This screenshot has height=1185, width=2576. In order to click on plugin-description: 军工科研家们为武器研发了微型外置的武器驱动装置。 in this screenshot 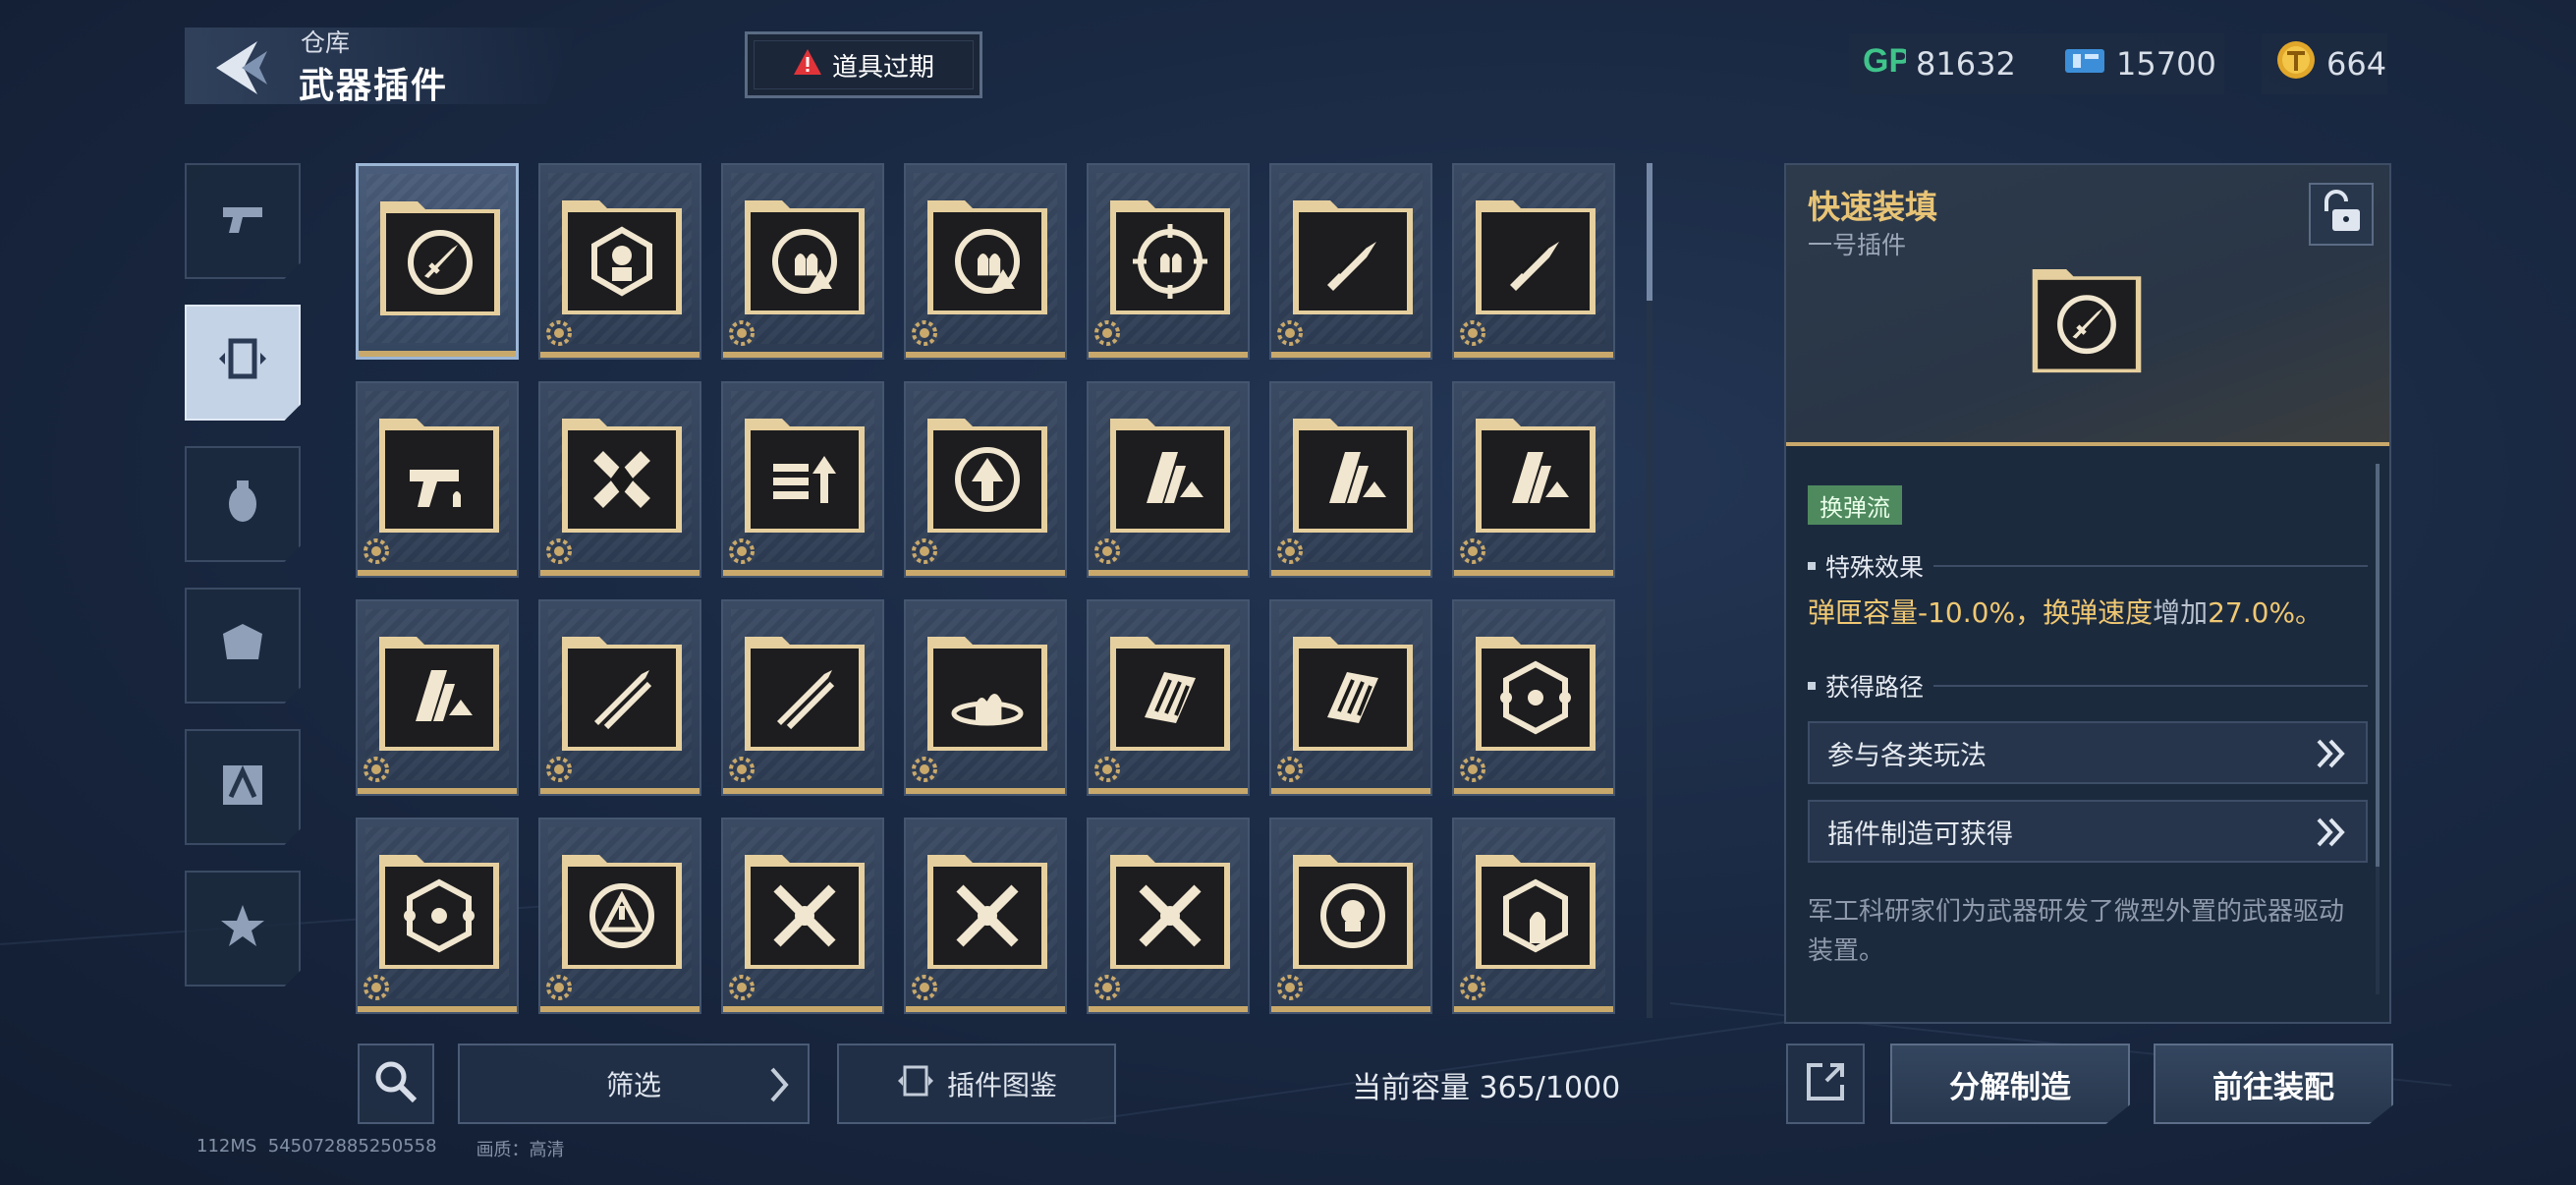, I will do `click(2076, 932)`.